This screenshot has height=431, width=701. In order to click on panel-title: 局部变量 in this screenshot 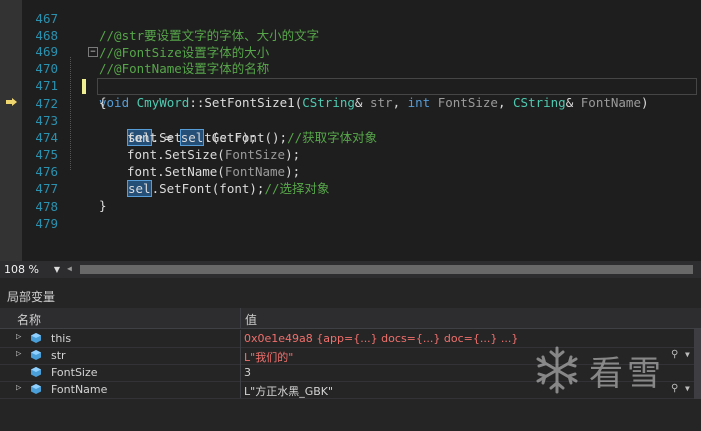, I will do `click(31, 297)`.